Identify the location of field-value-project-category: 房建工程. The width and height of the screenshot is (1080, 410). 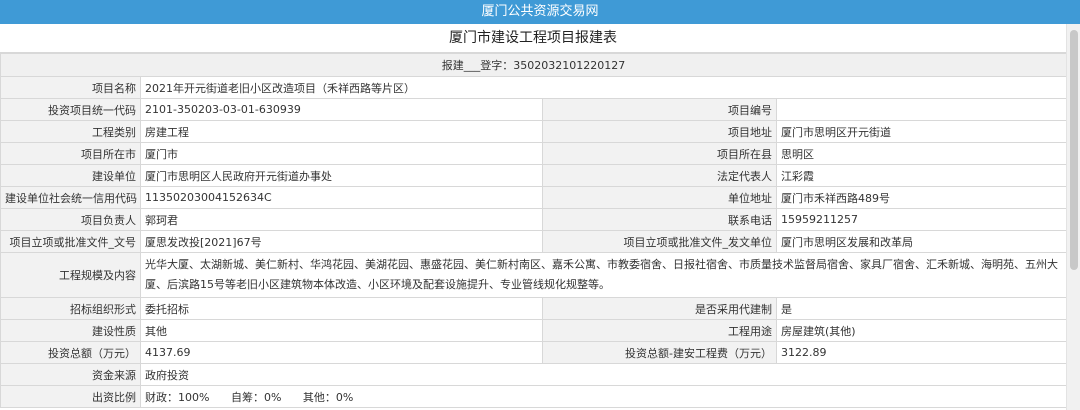
(341, 131).